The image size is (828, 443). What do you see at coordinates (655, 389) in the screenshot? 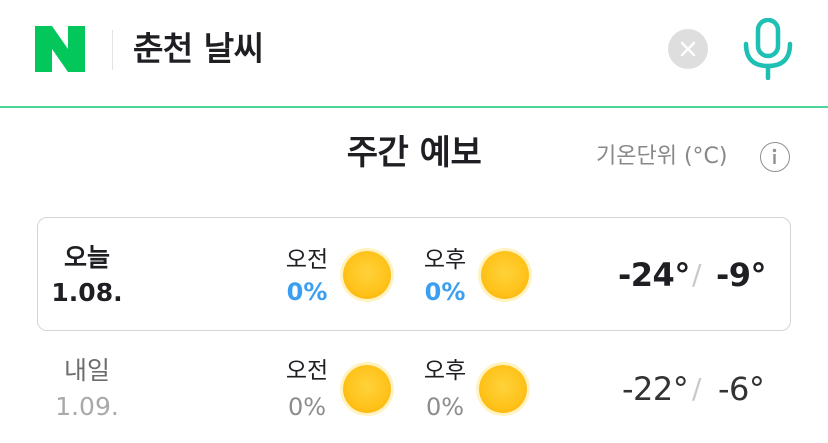
I see `low-temperature: -22°` at bounding box center [655, 389].